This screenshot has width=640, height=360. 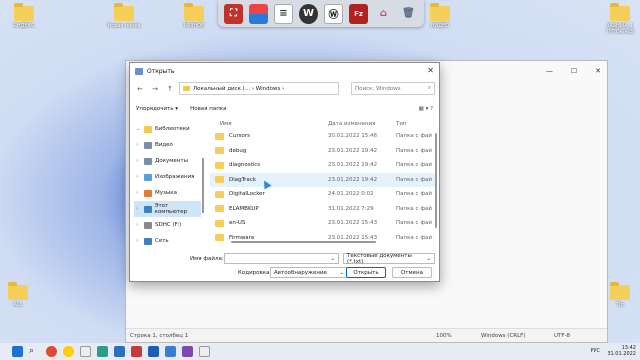 I want to click on encoding-select: Автообнаружение ⌄, so click(x=309, y=272).